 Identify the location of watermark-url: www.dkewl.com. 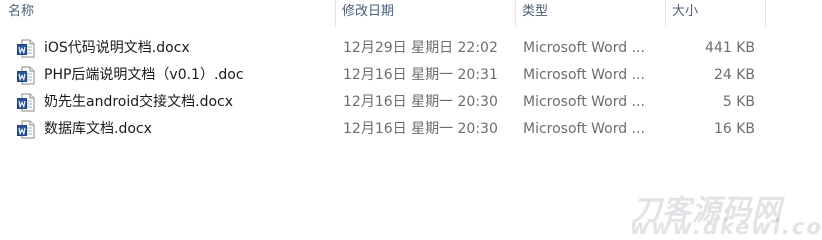
(726, 227).